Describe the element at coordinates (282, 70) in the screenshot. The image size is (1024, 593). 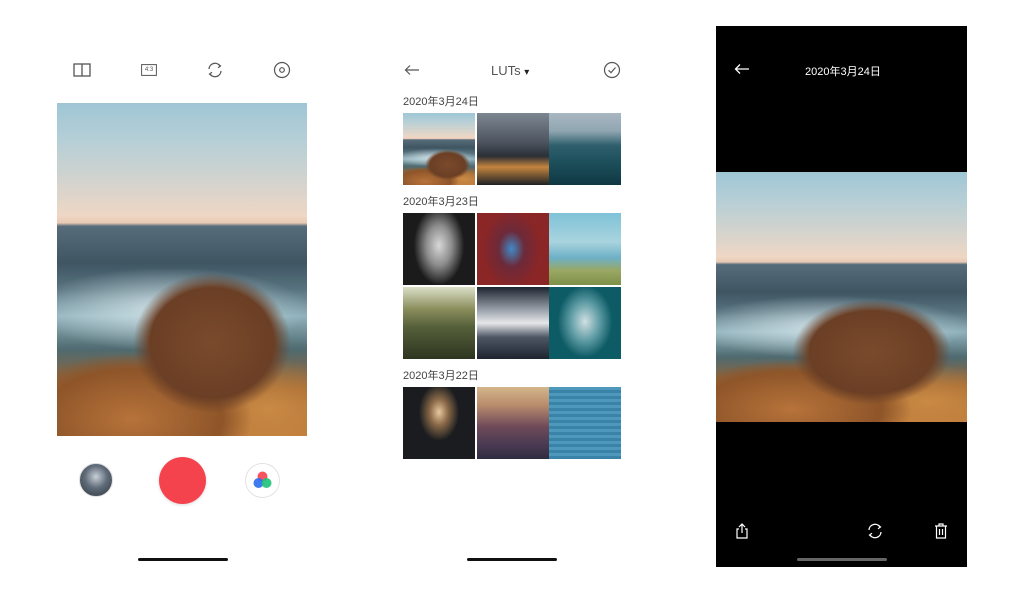
I see `settings-icon` at that location.